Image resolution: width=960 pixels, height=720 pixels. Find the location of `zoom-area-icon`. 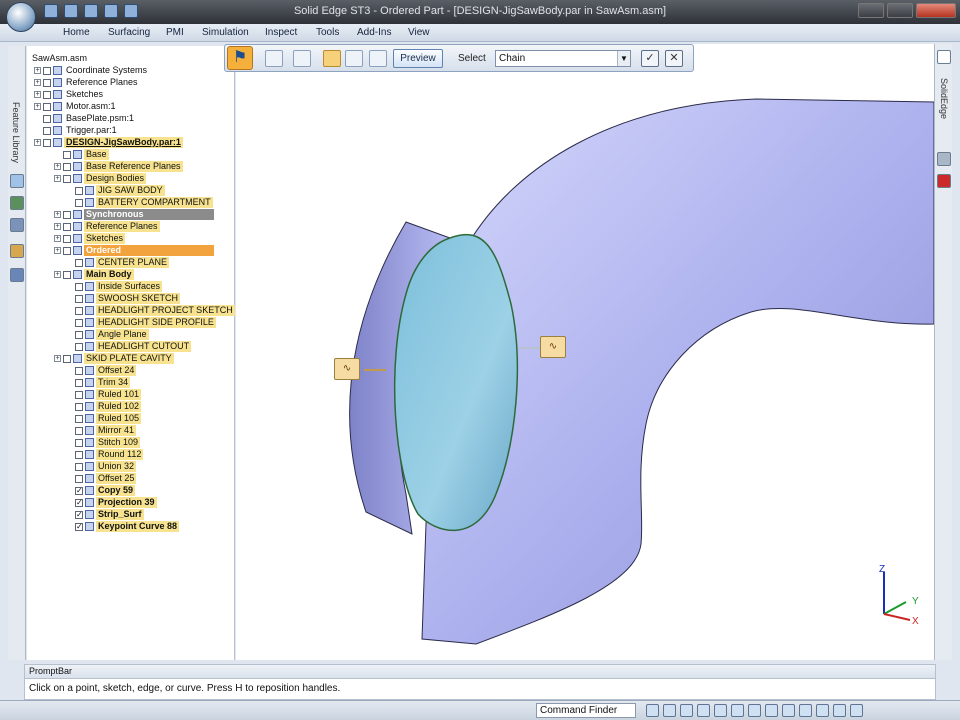

zoom-area-icon is located at coordinates (652, 710).